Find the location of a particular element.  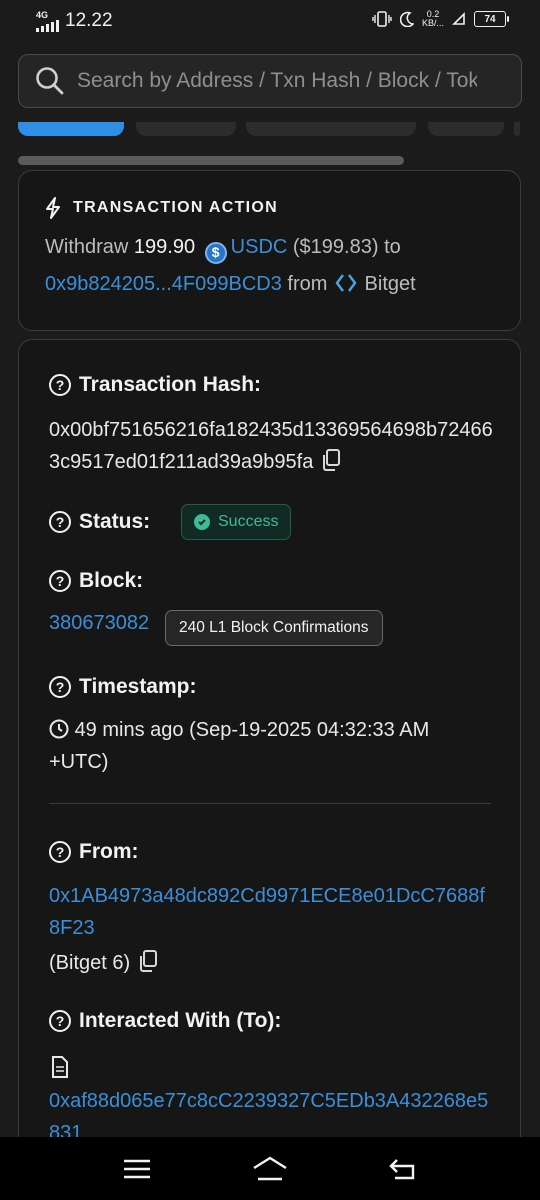

signal-icon is located at coordinates (47, 25).